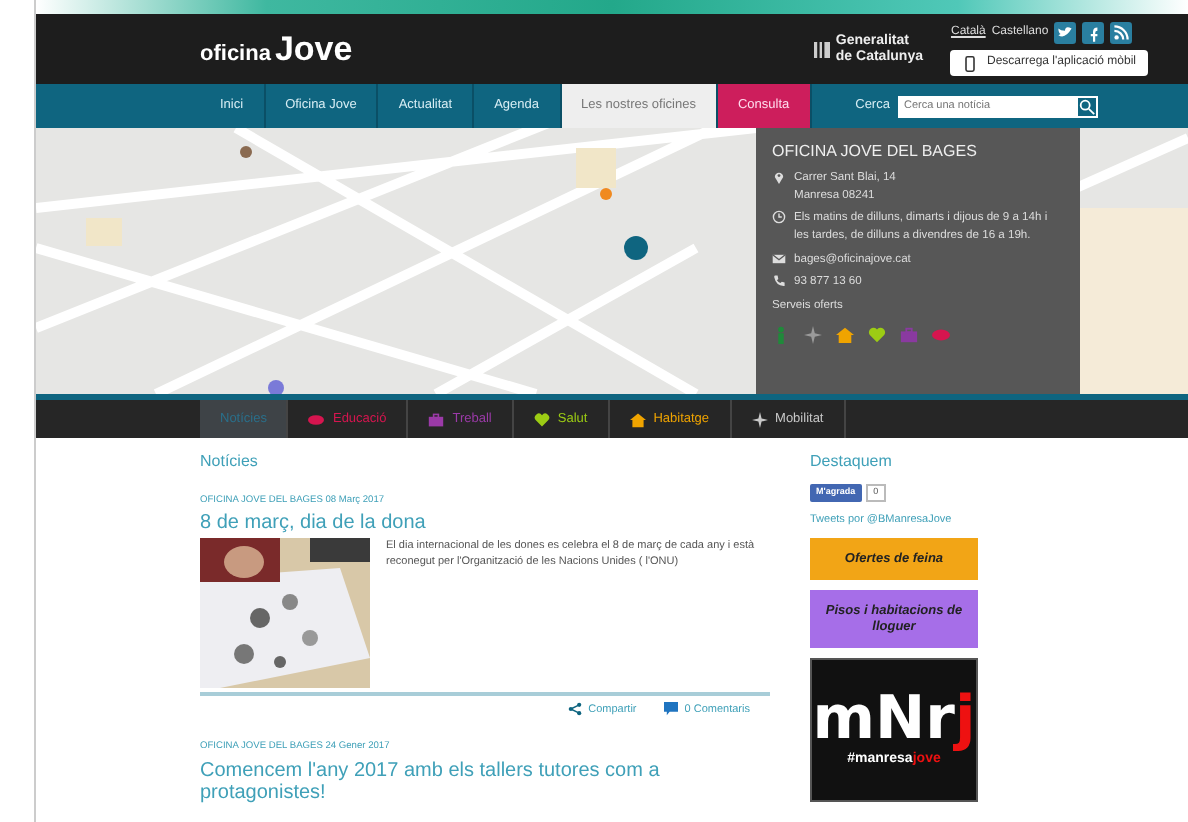 This screenshot has height=822, width=1188. I want to click on facebook-button, so click(1093, 33).